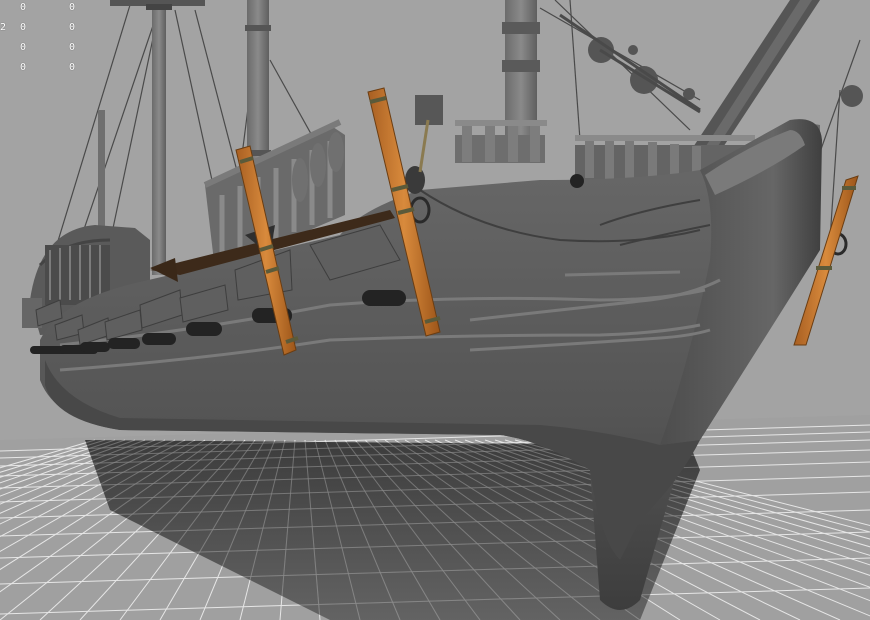 This screenshot has height=620, width=870. What do you see at coordinates (72, 27) in the screenshot?
I see `hud-row-2-col2: 0` at bounding box center [72, 27].